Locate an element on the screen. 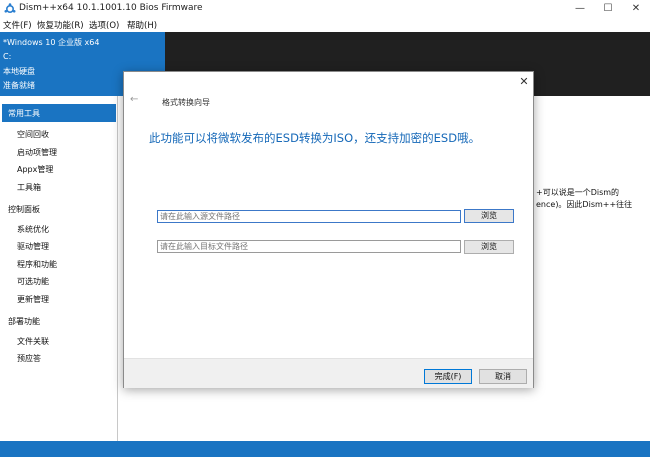 The height and width of the screenshot is (457, 650). drive-letter: C: is located at coordinates (7, 56).